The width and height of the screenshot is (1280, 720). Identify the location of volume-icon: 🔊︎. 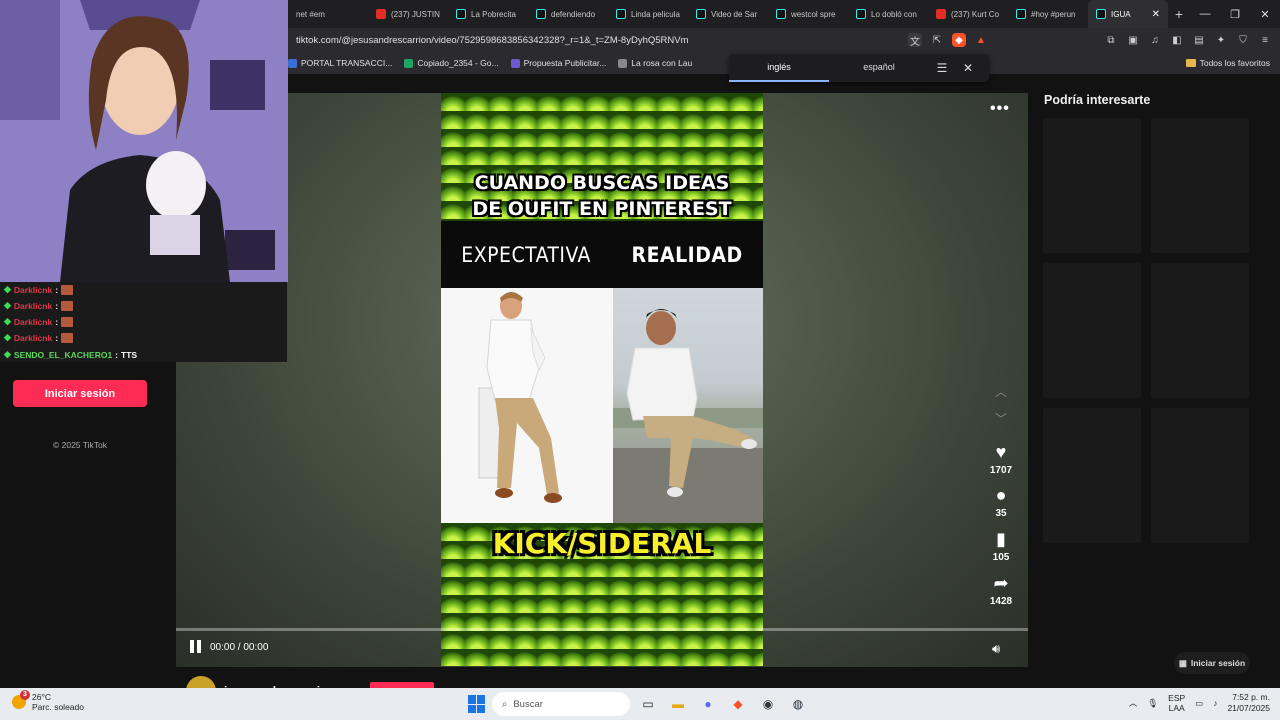
(996, 649).